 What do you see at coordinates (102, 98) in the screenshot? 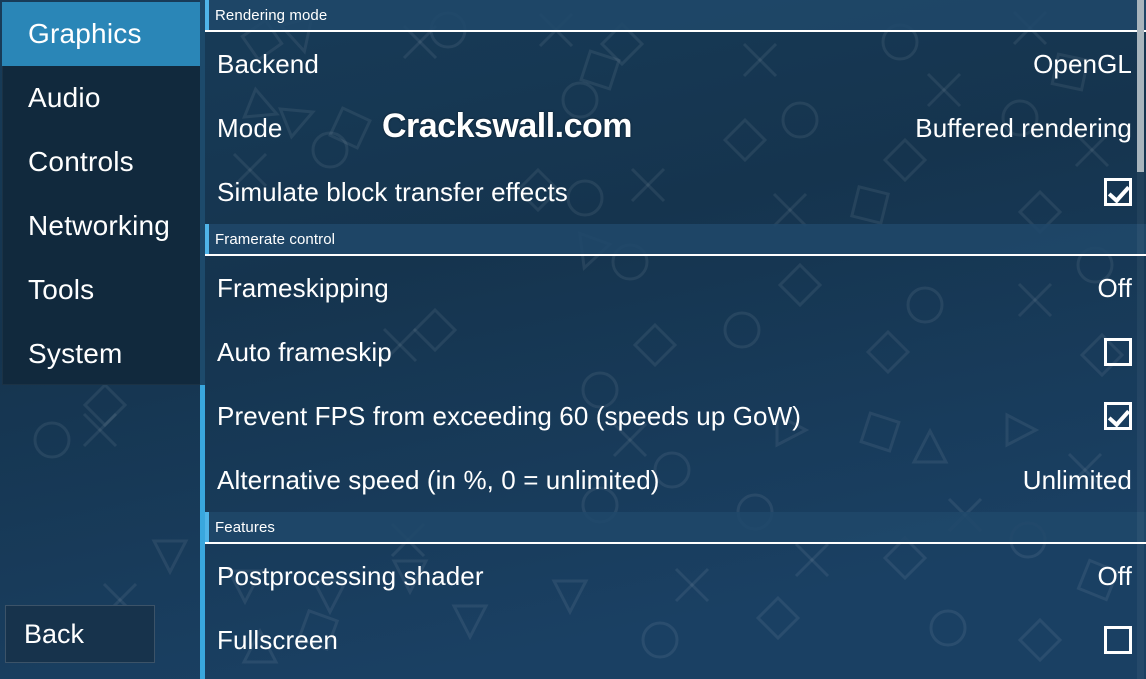
I see `sidebar-item-audio: Audio` at bounding box center [102, 98].